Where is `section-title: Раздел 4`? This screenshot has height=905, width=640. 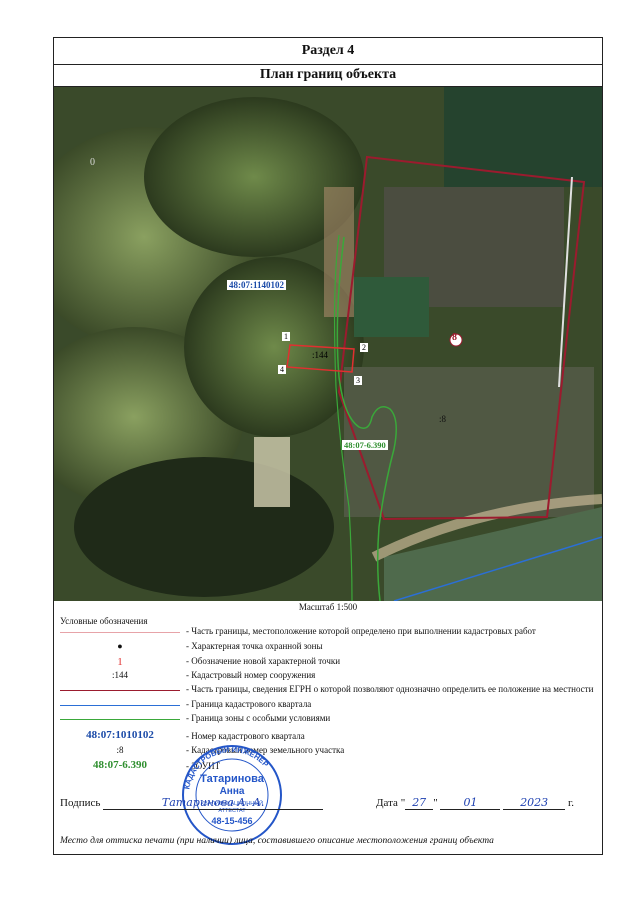 section-title: Раздел 4 is located at coordinates (328, 51).